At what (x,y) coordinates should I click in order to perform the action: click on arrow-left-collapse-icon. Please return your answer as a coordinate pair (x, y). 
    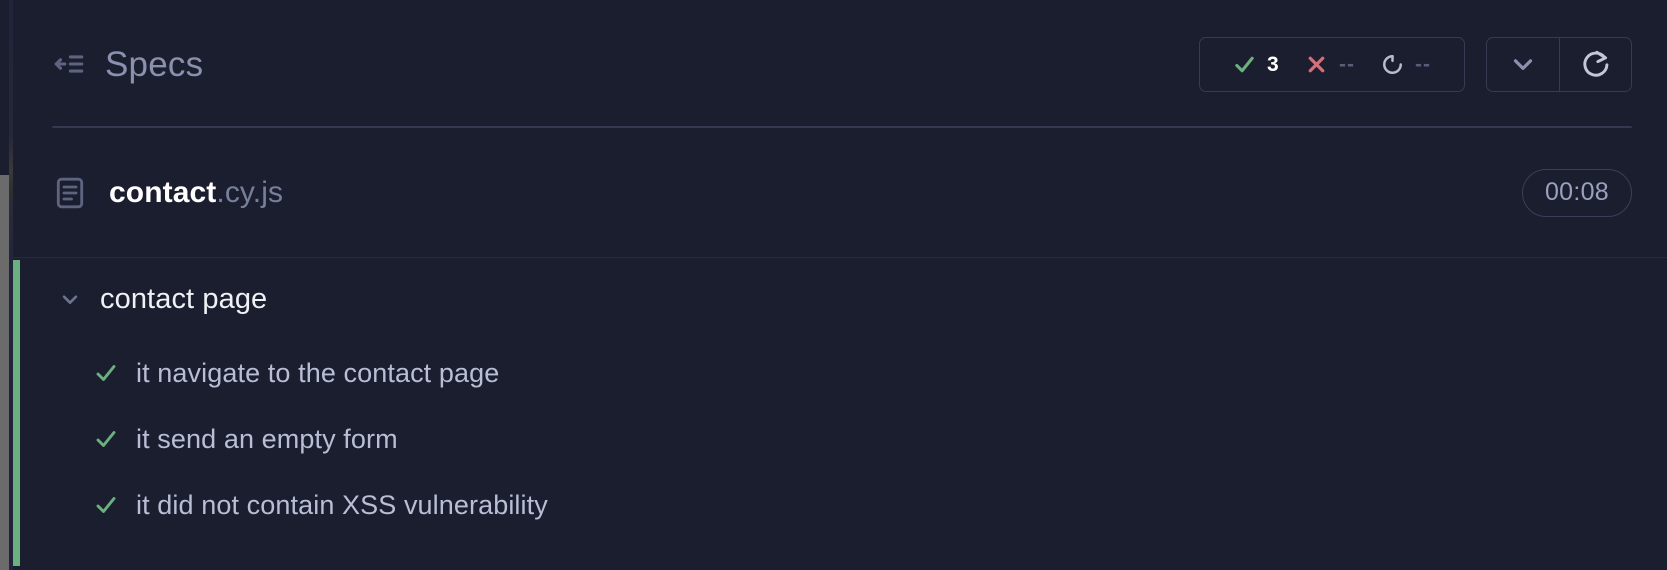
    Looking at the image, I should click on (69, 64).